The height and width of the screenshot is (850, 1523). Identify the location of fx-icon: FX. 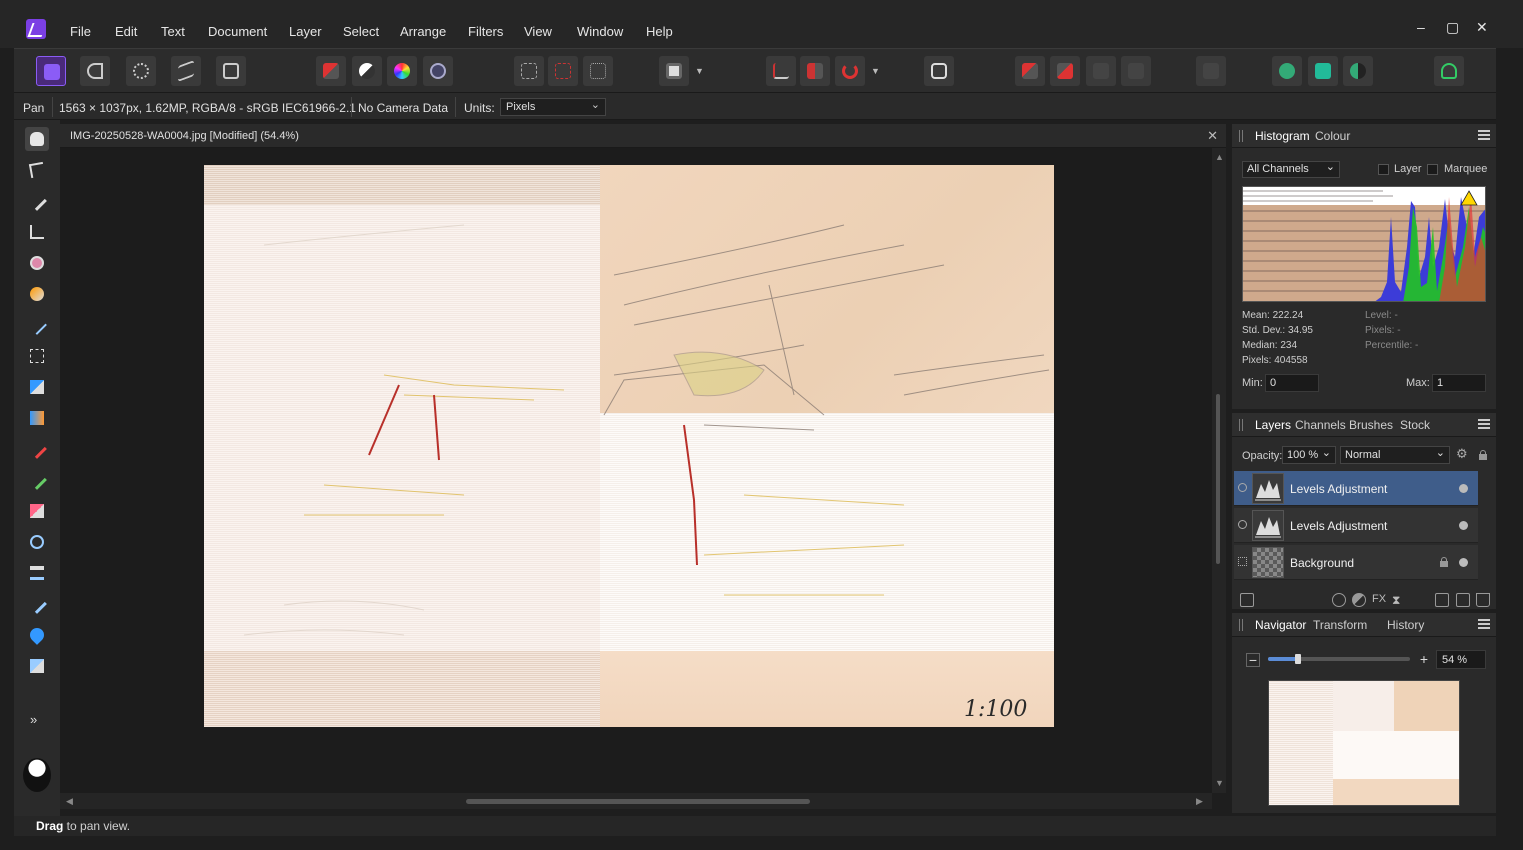
(1379, 600).